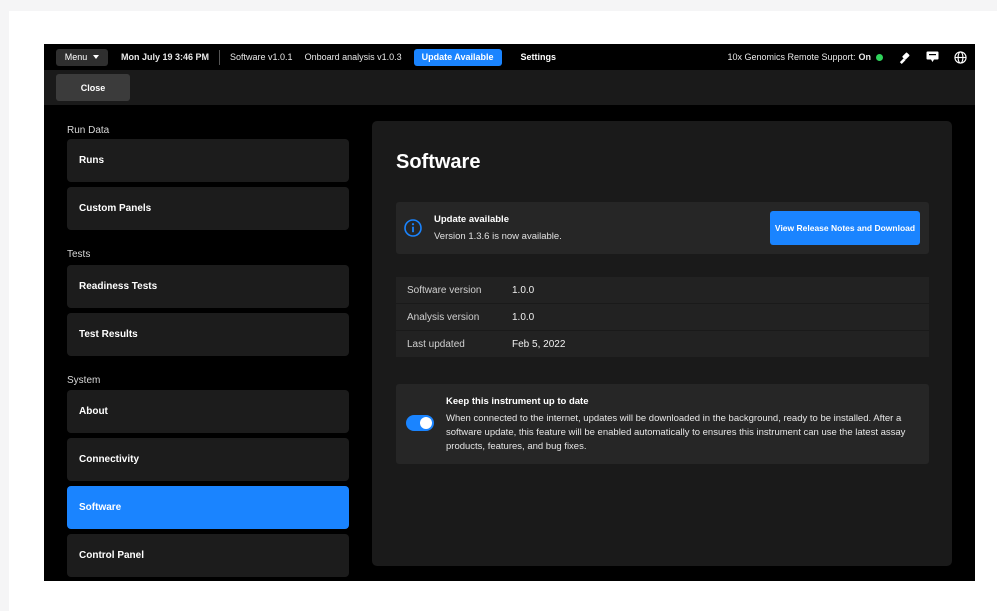 This screenshot has height=611, width=997. What do you see at coordinates (932, 57) in the screenshot?
I see `message-icon` at bounding box center [932, 57].